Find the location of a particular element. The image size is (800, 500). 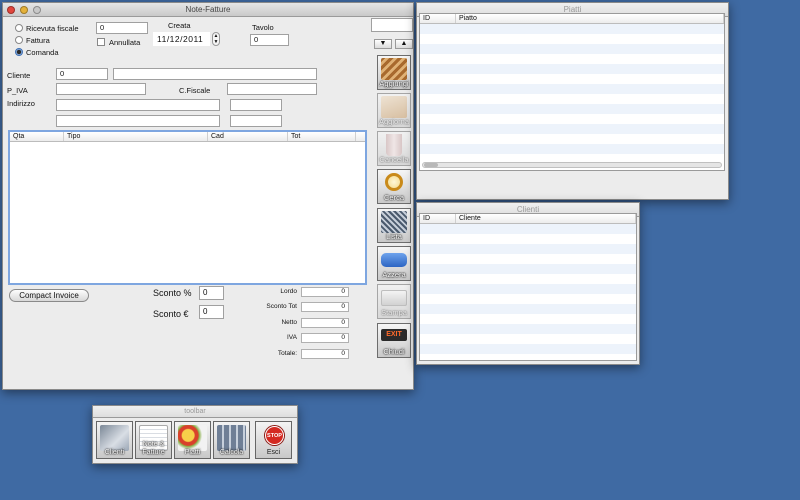

document-number-field: 0 is located at coordinates (122, 28).